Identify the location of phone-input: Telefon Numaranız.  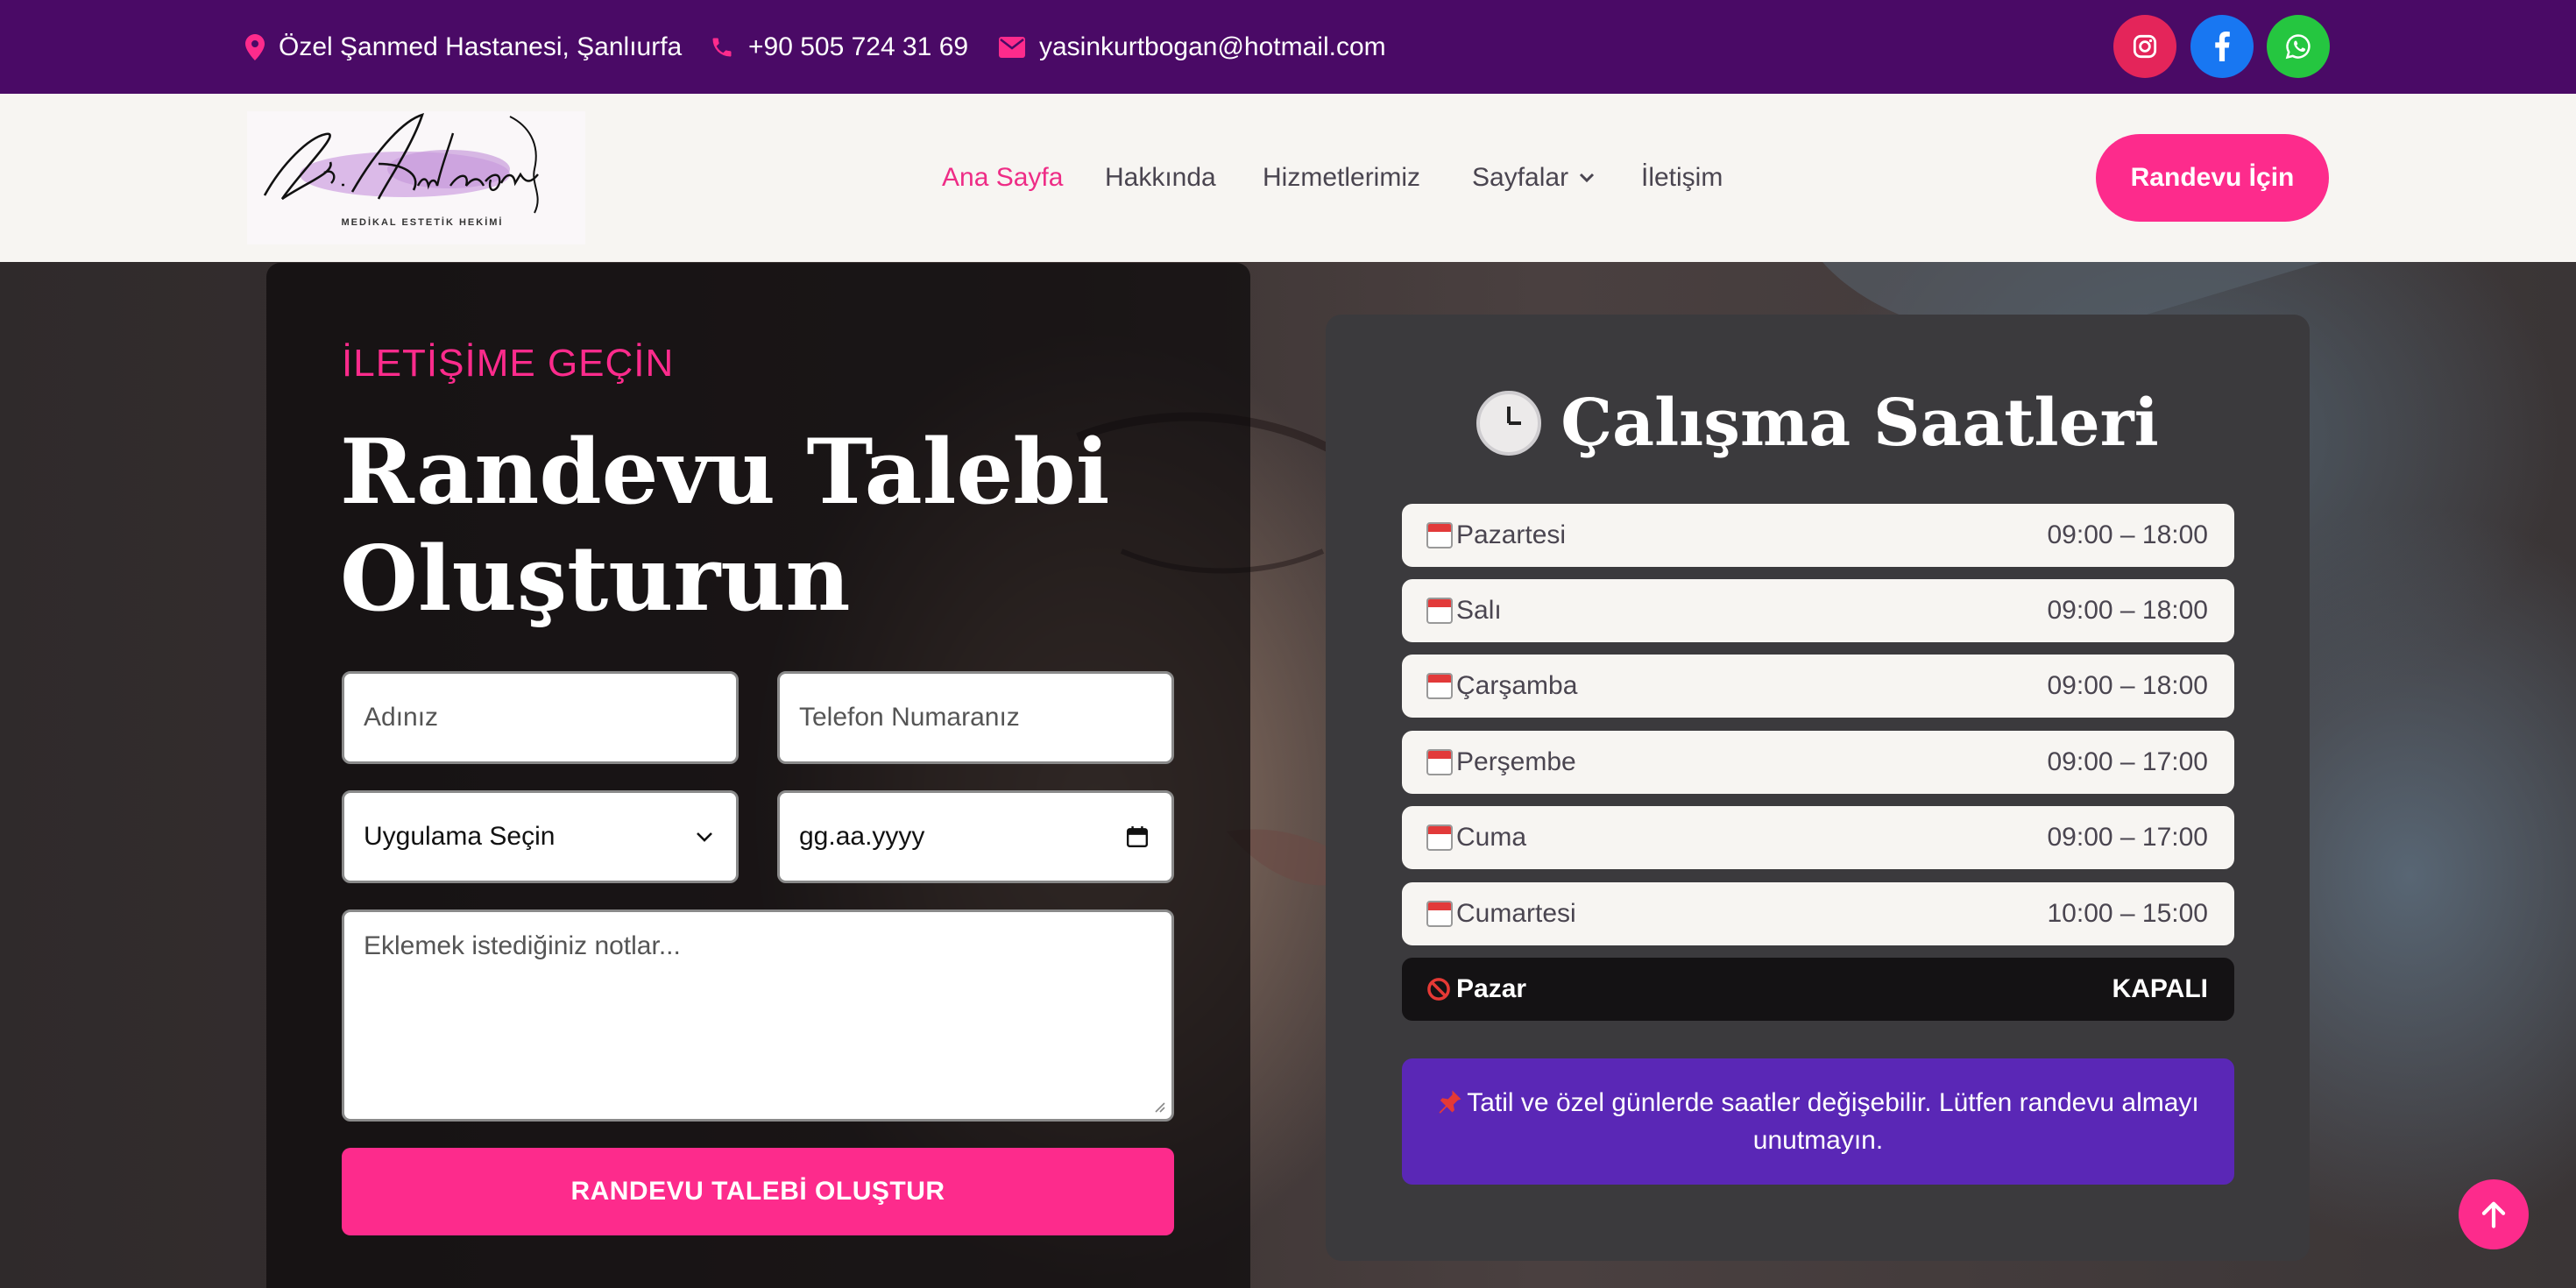
(975, 717).